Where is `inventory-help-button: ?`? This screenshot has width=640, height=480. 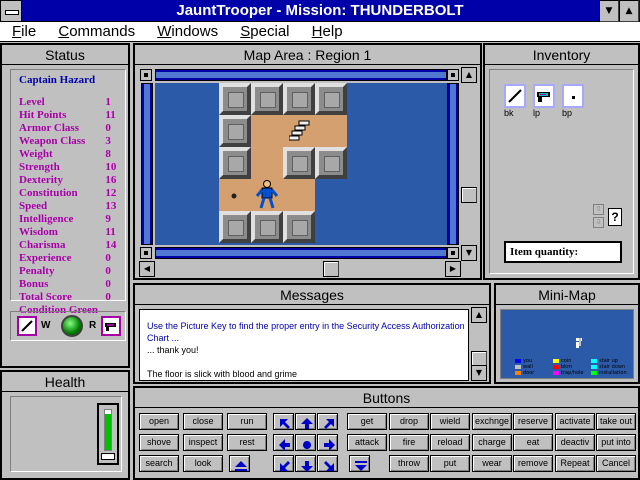 inventory-help-button: ? is located at coordinates (615, 217).